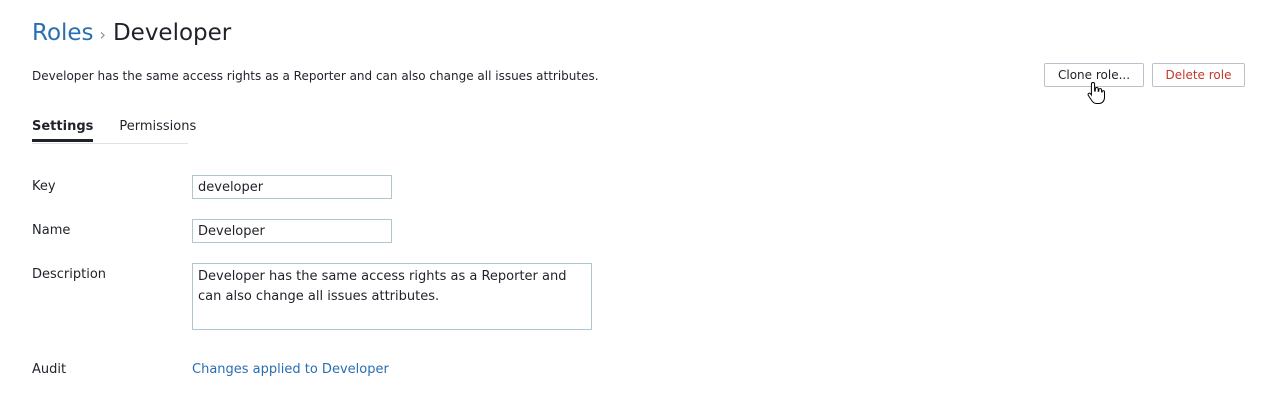 Image resolution: width=1277 pixels, height=409 pixels. What do you see at coordinates (1096, 92) in the screenshot?
I see `hand-pointer-cursor-icon` at bounding box center [1096, 92].